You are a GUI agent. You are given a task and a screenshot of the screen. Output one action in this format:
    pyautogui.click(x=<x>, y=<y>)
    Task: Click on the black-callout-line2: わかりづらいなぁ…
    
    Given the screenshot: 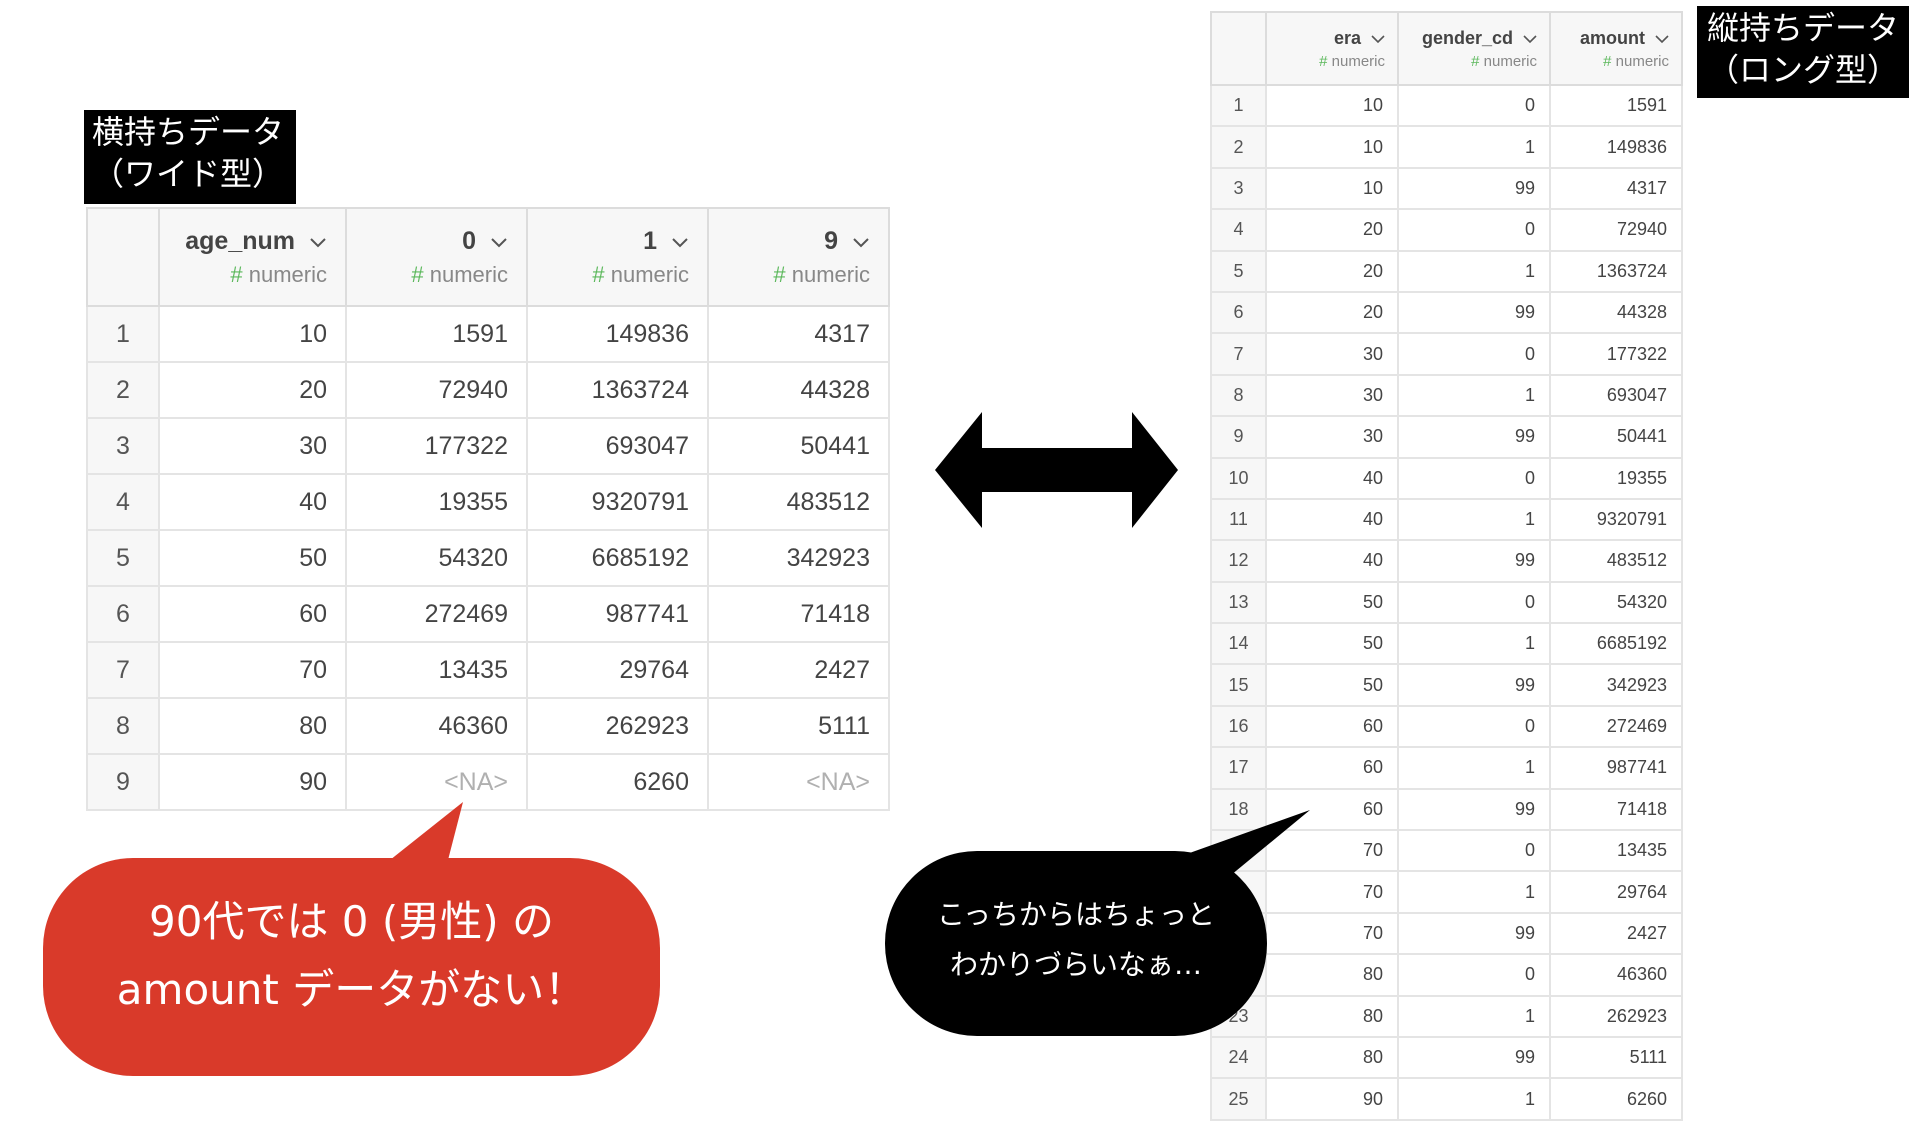 What is the action you would take?
    pyautogui.click(x=1075, y=964)
    